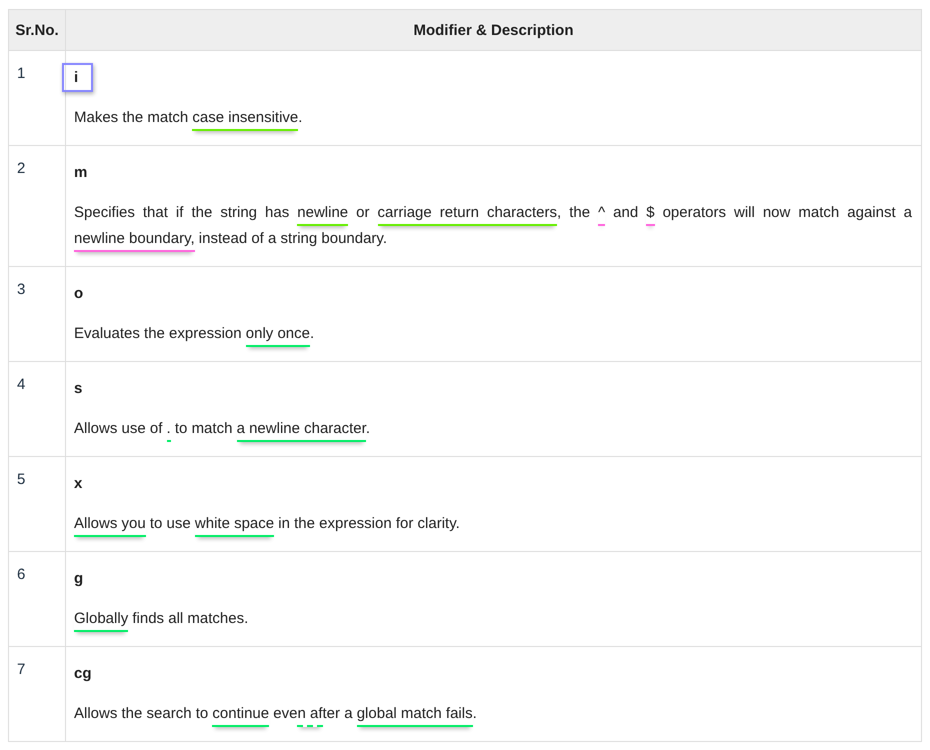 This screenshot has height=750, width=930. Describe the element at coordinates (21, 574) in the screenshot. I see `row-number: 6` at that location.